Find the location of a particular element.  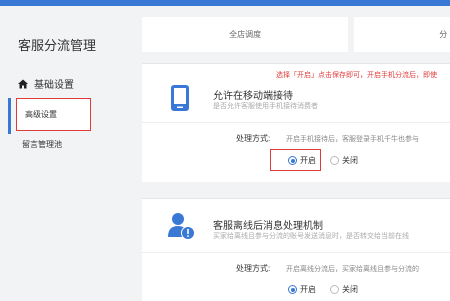

sidebar-title: 客服分流管理 is located at coordinates (57, 45).